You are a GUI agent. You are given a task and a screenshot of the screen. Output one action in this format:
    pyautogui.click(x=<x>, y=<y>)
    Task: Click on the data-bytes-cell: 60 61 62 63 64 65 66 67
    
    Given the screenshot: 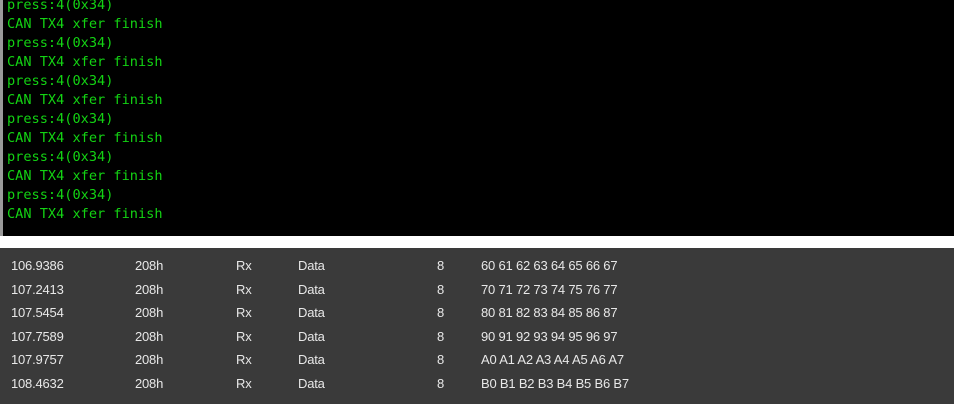 What is the action you would take?
    pyautogui.click(x=549, y=265)
    